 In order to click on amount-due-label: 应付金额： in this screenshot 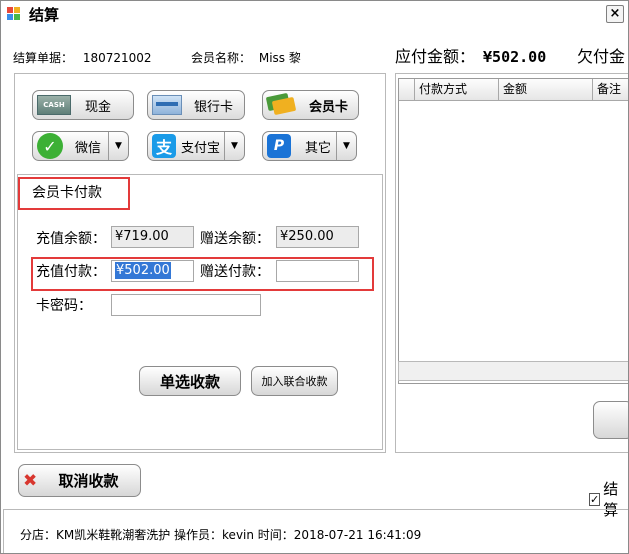, I will do `click(435, 56)`.